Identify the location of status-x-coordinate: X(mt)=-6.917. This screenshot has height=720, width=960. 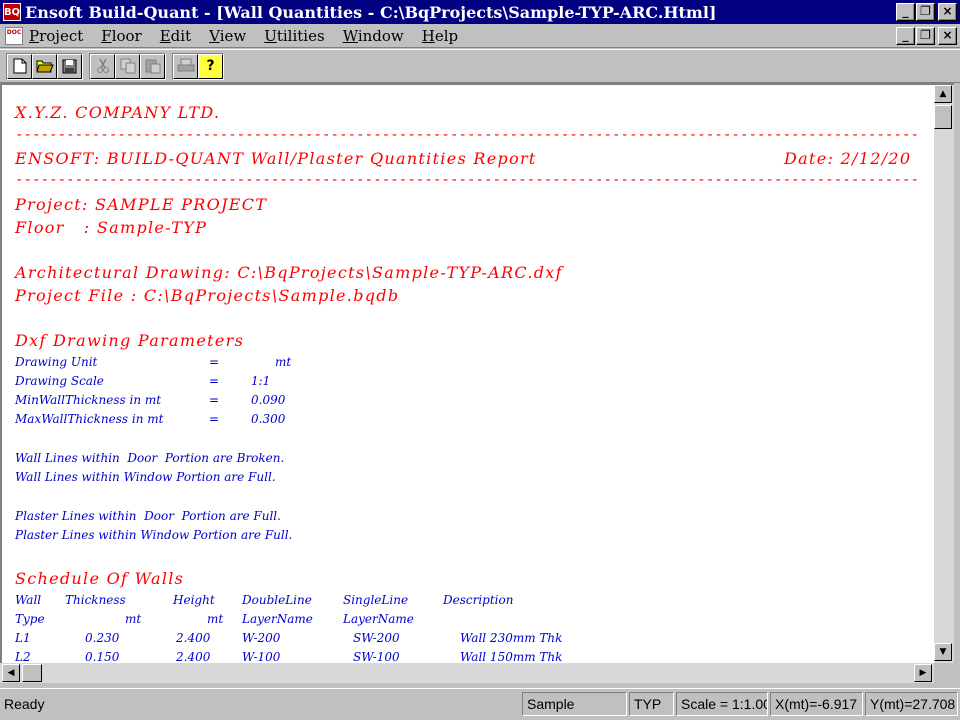
(816, 704).